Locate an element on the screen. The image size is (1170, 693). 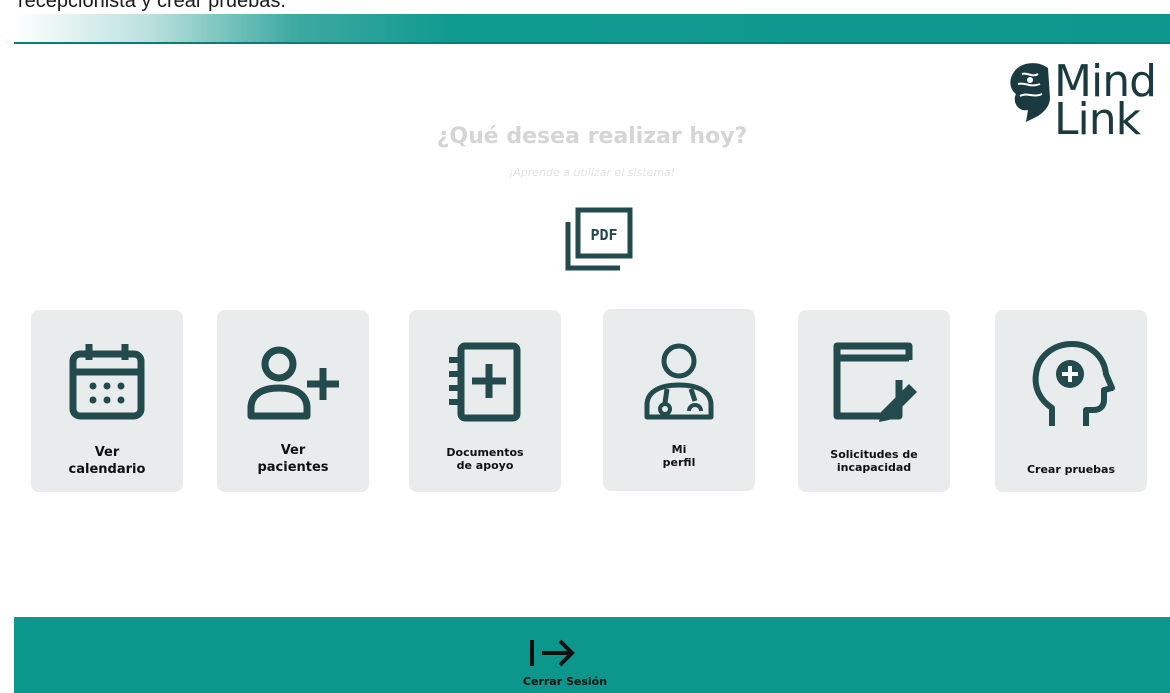
pdf-manual-link: PDF is located at coordinates (599, 239).